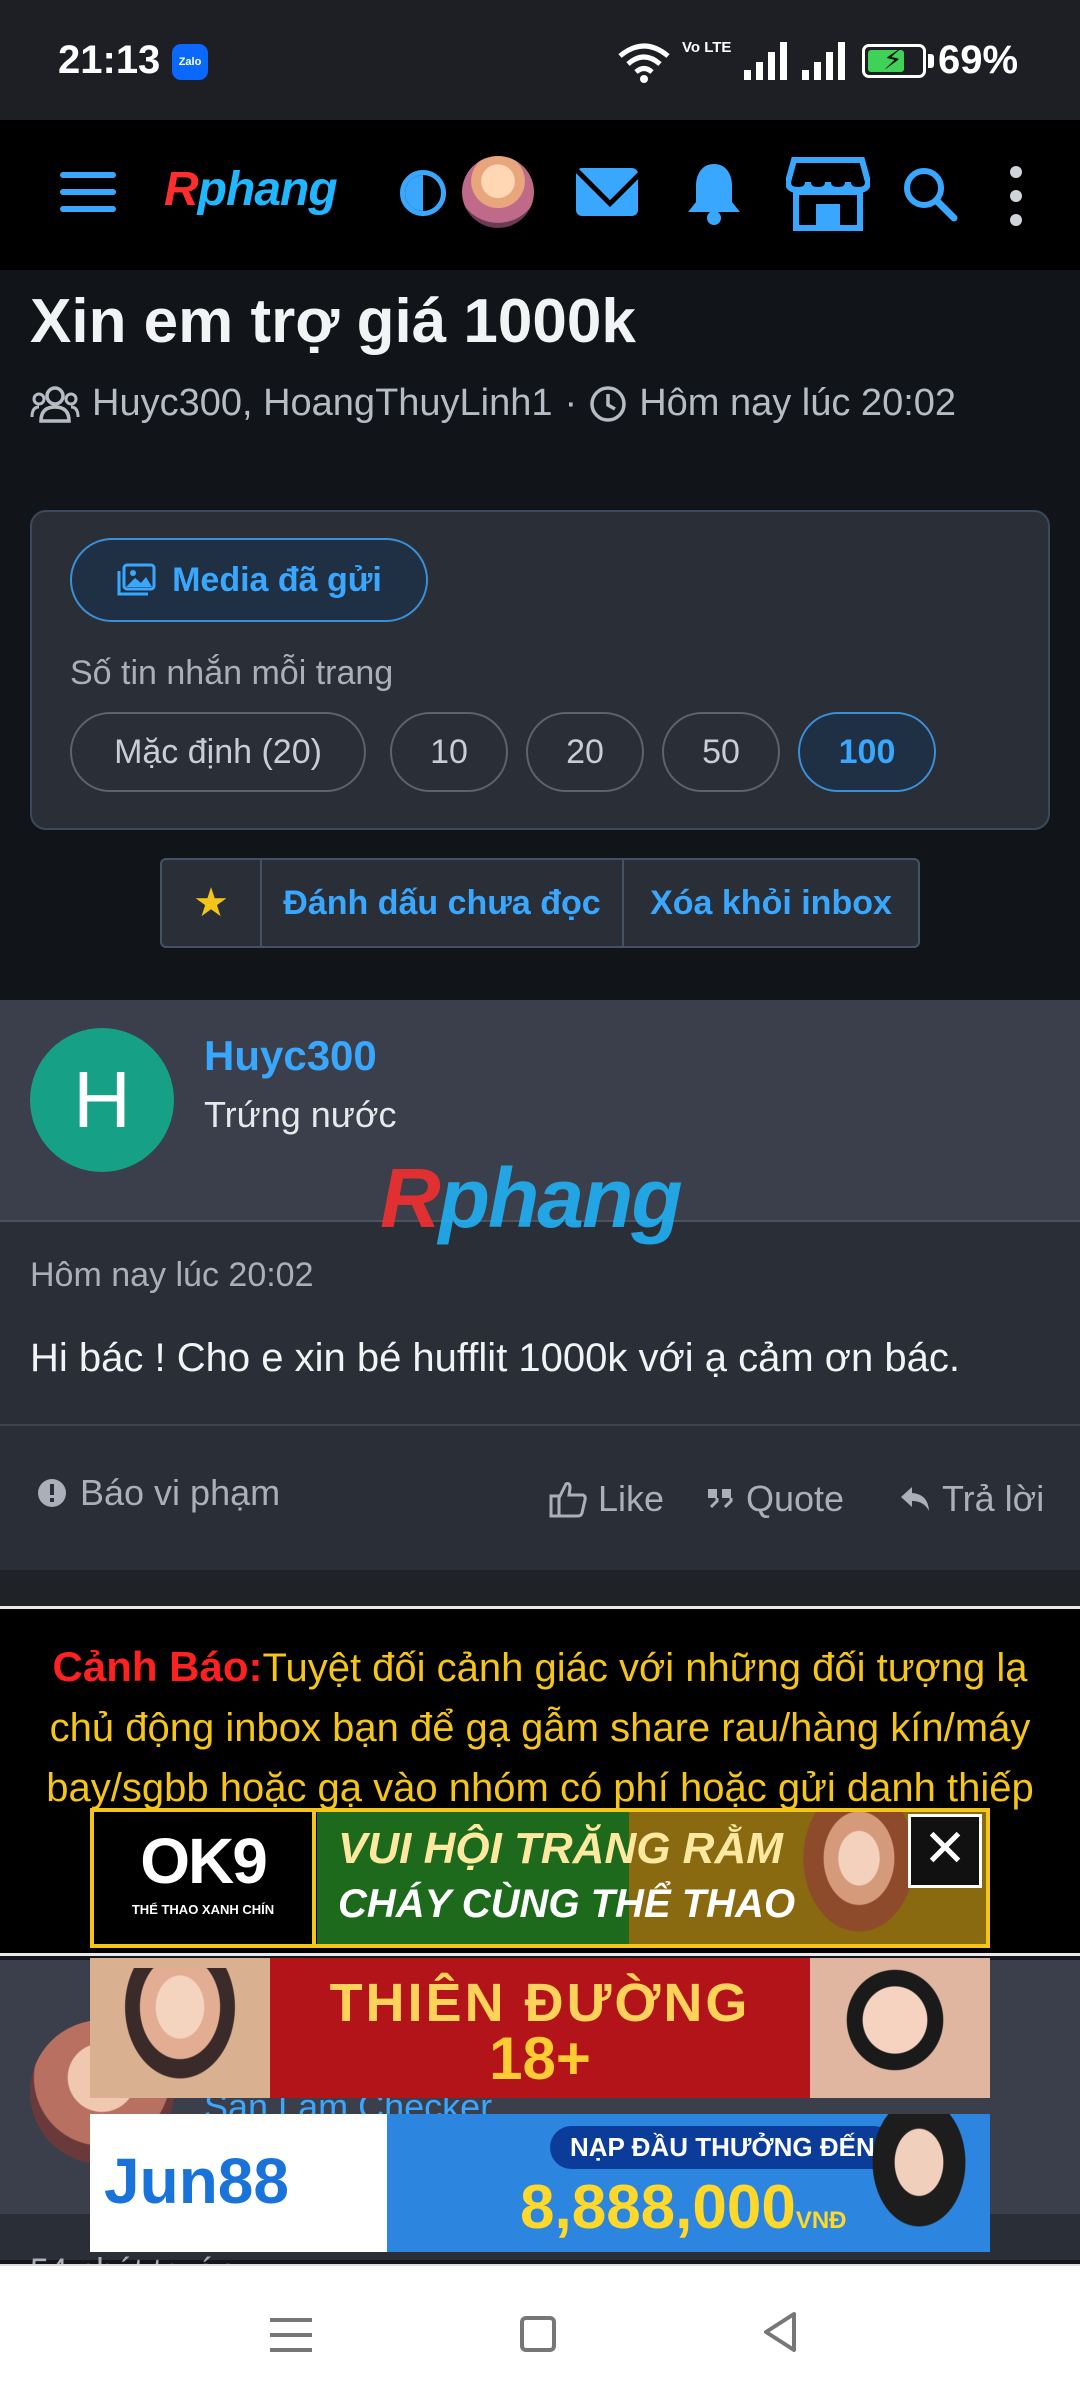 The image size is (1080, 2400). I want to click on conversation-time: Hôm nay lúc 20:02, so click(798, 403).